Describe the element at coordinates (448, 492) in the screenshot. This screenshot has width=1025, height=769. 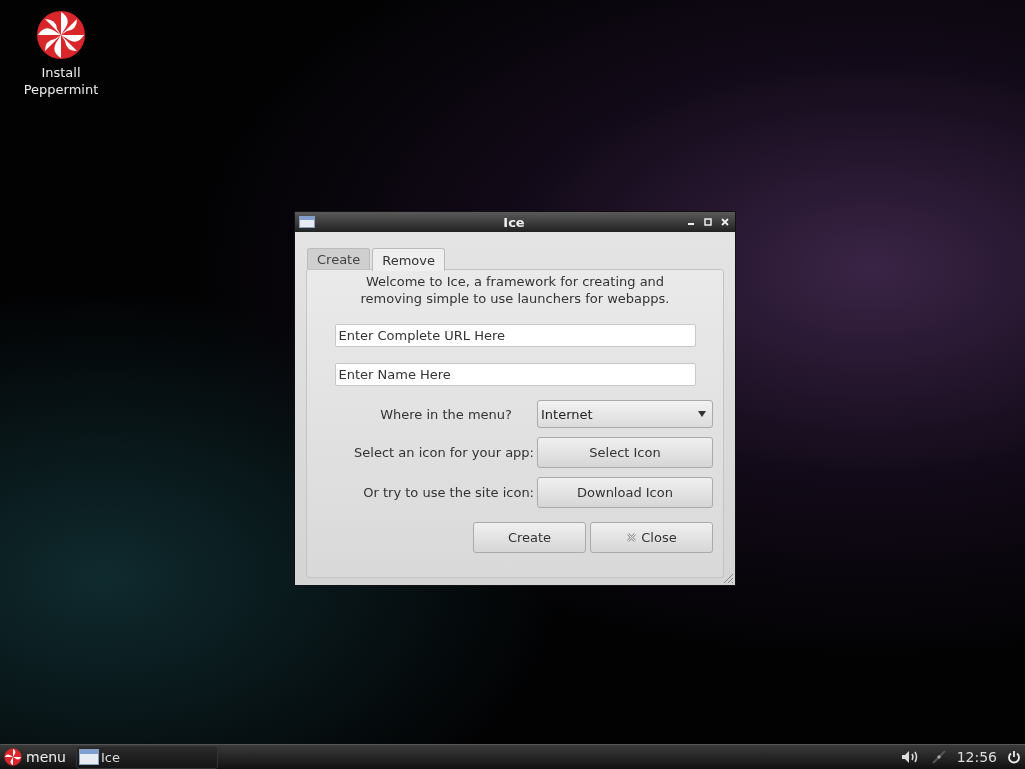
I see `site-icon-label: Or try to use the site icon:` at that location.